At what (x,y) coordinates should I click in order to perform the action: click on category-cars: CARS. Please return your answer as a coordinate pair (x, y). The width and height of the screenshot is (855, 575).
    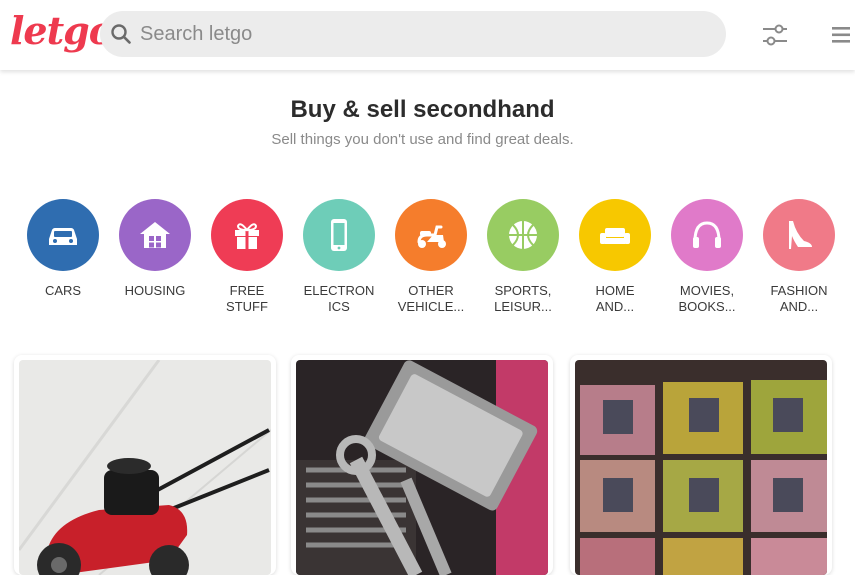
    Looking at the image, I should click on (63, 249).